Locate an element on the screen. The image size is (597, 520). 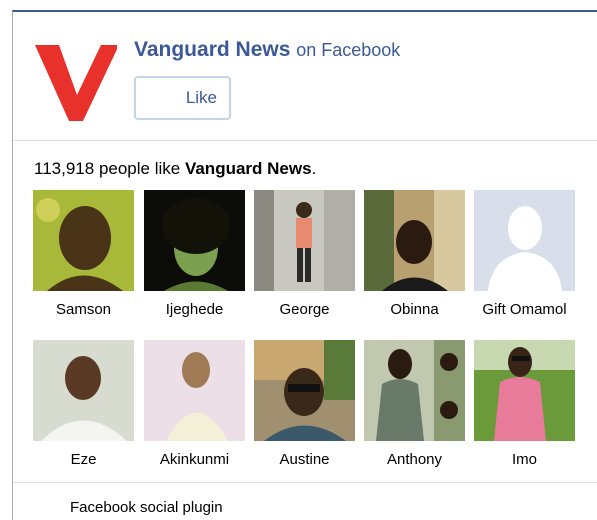
fan-item: Samson is located at coordinates (83, 254).